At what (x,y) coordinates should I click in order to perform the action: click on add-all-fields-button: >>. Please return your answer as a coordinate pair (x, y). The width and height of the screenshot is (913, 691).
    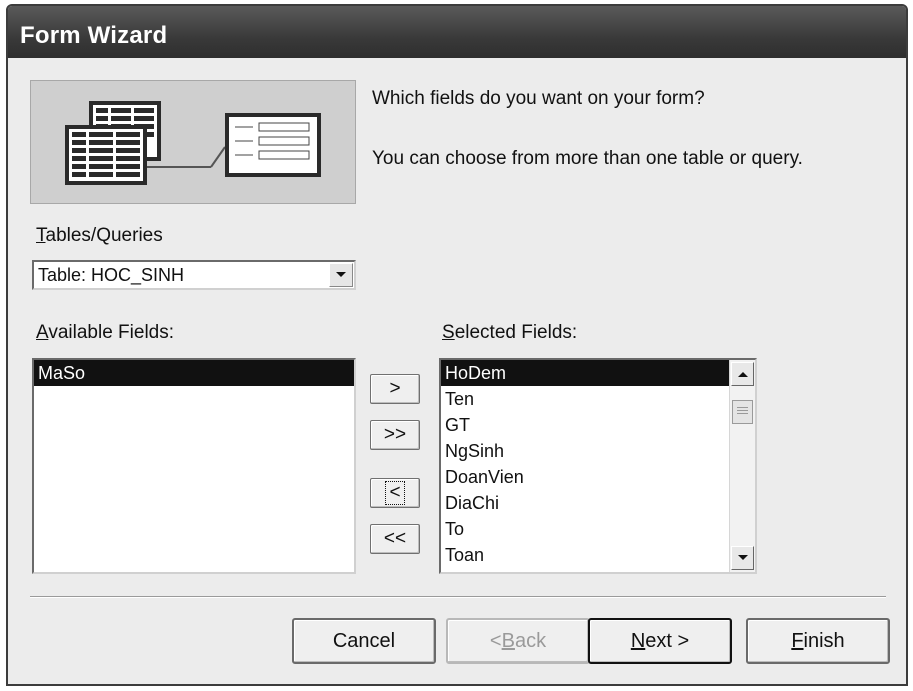
    Looking at the image, I should click on (395, 435).